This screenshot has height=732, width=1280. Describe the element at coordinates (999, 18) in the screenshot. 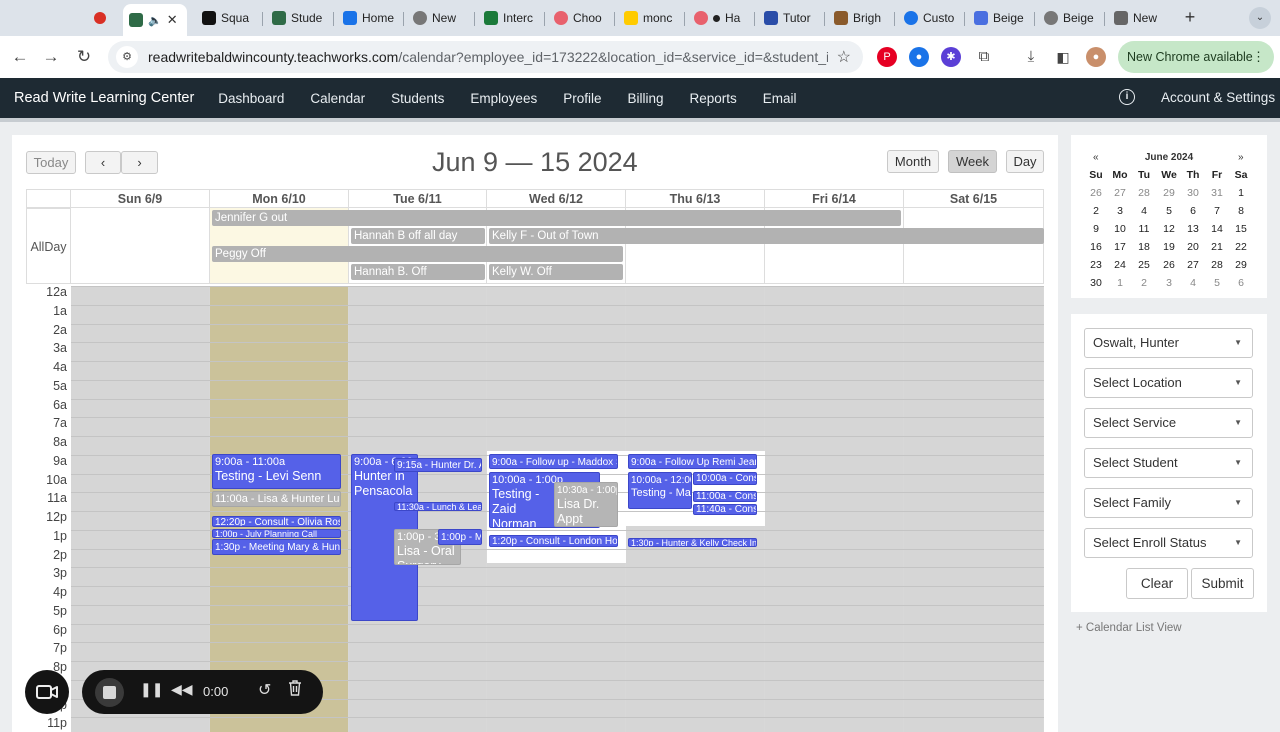

I see `tab-beige-doc: Beige` at that location.